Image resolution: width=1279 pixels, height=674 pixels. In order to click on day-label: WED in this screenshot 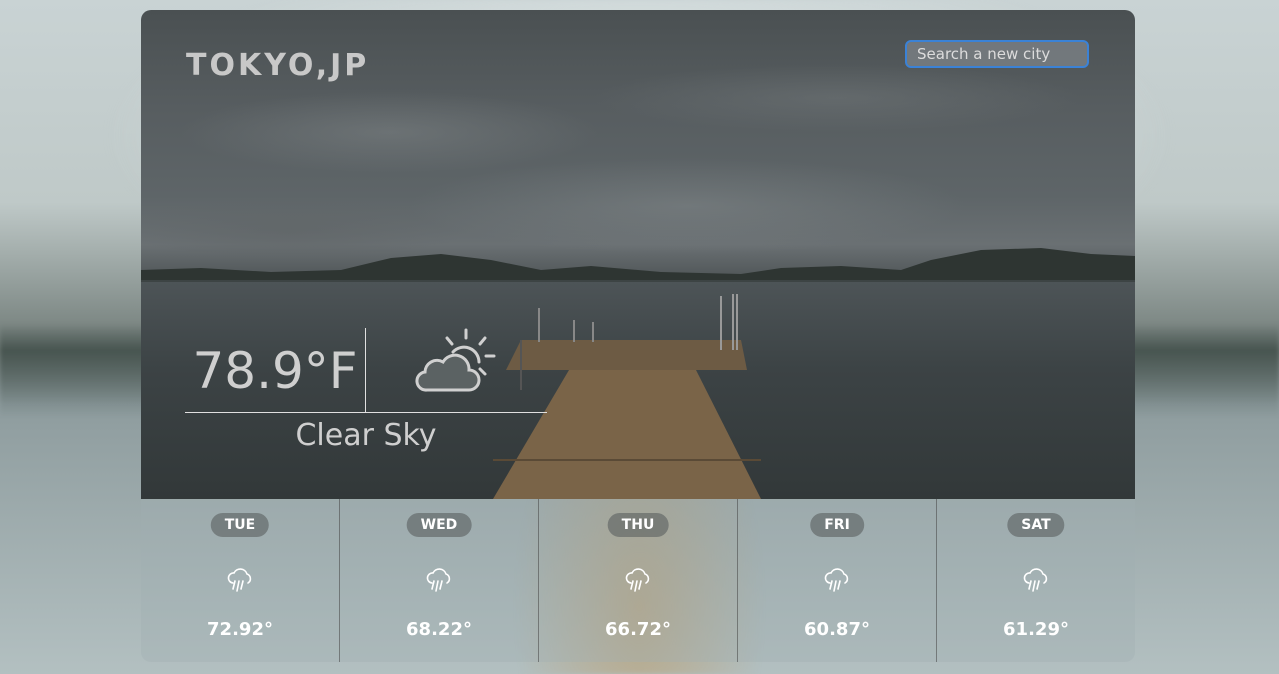, I will do `click(439, 525)`.